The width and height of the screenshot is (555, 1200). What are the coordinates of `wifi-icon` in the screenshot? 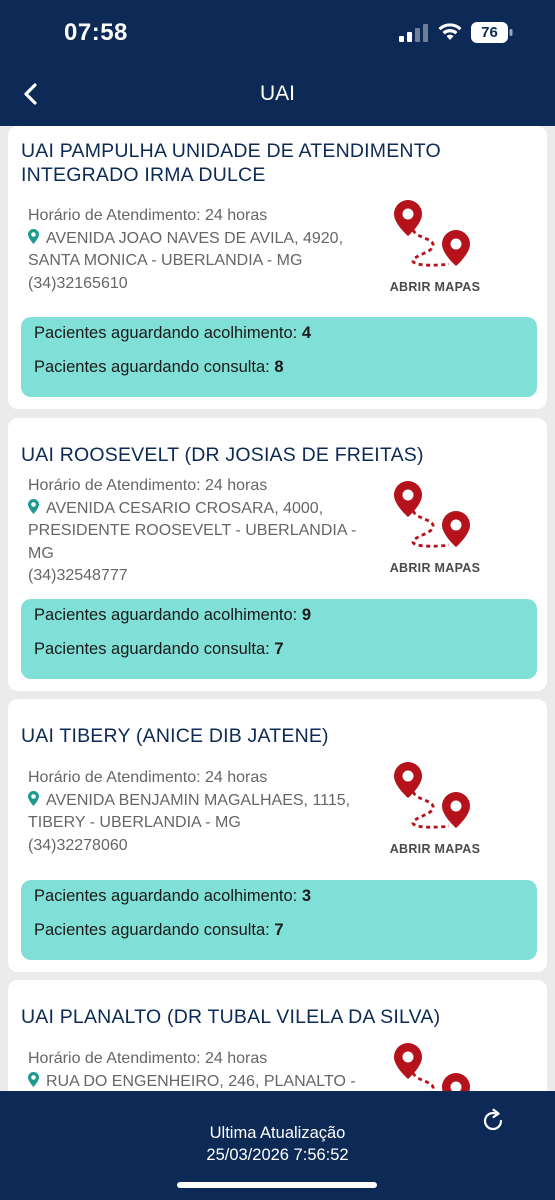 It's located at (450, 31).